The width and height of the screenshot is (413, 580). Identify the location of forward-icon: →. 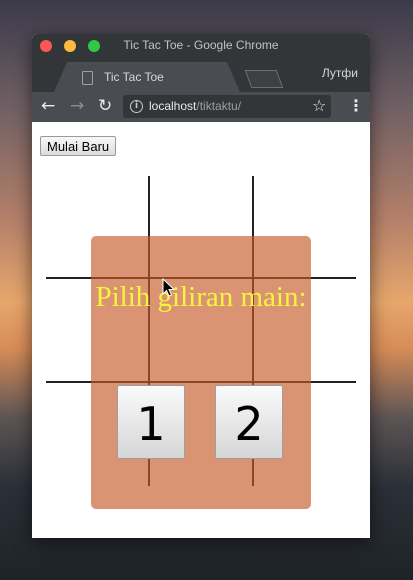
(77, 106).